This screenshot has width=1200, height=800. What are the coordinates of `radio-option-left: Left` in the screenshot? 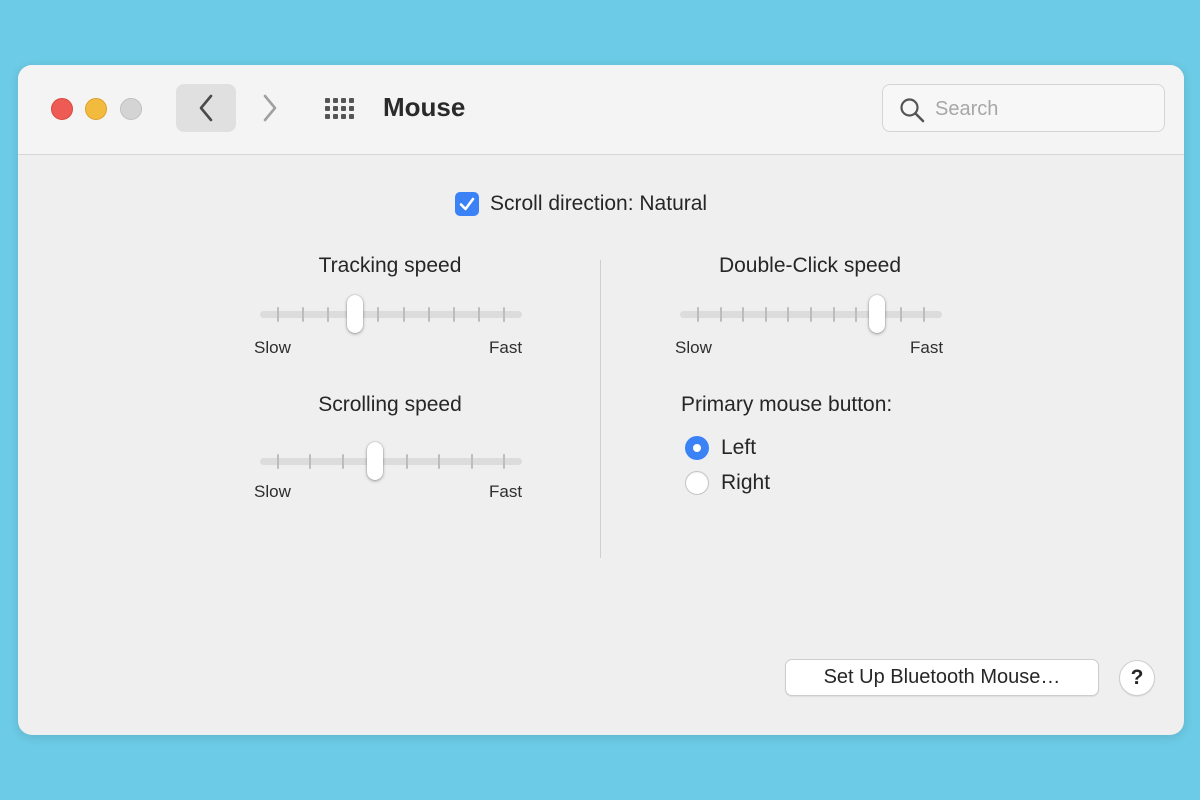 It's located at (720, 448).